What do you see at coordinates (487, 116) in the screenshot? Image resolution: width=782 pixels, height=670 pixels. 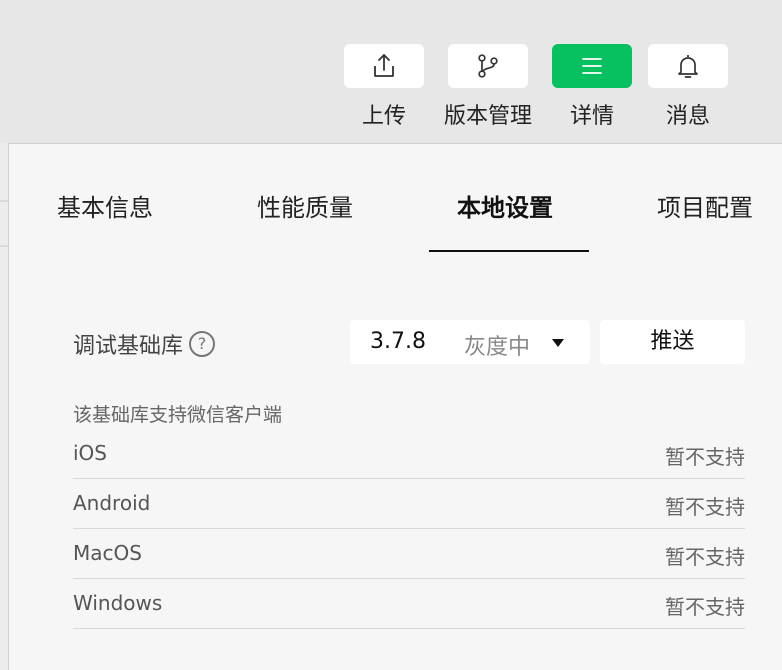 I see `version-manage-label: 版本管理` at bounding box center [487, 116].